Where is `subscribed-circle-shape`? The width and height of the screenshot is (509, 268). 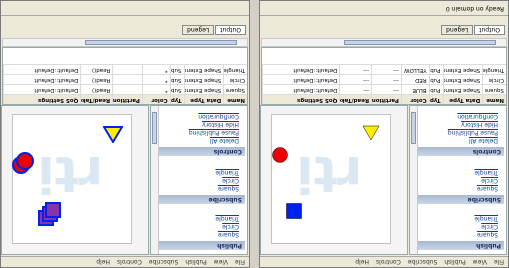
subscribed-circle-shape is located at coordinates (24, 162).